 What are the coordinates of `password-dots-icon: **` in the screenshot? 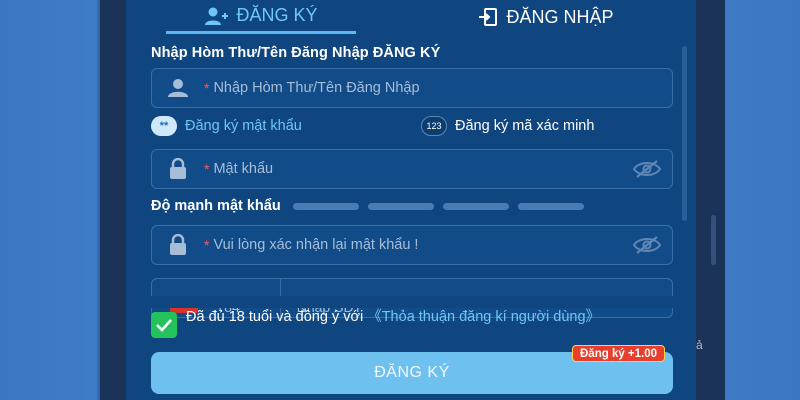 It's located at (164, 126).